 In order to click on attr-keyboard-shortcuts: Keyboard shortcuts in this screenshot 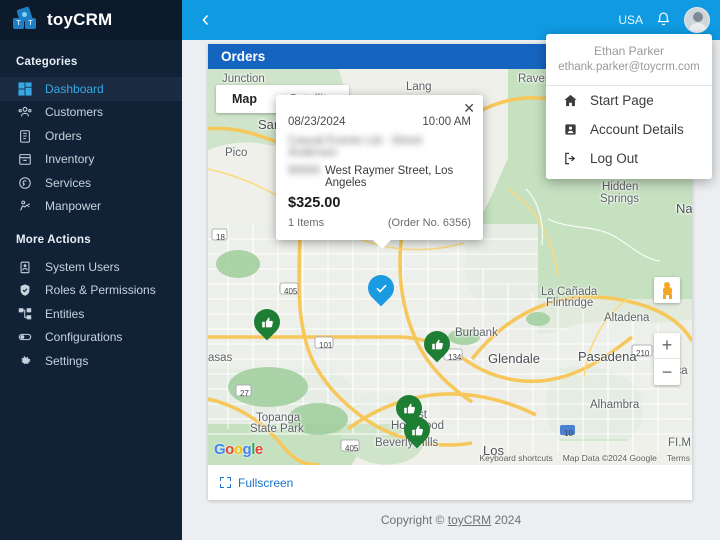, I will do `click(515, 458)`.